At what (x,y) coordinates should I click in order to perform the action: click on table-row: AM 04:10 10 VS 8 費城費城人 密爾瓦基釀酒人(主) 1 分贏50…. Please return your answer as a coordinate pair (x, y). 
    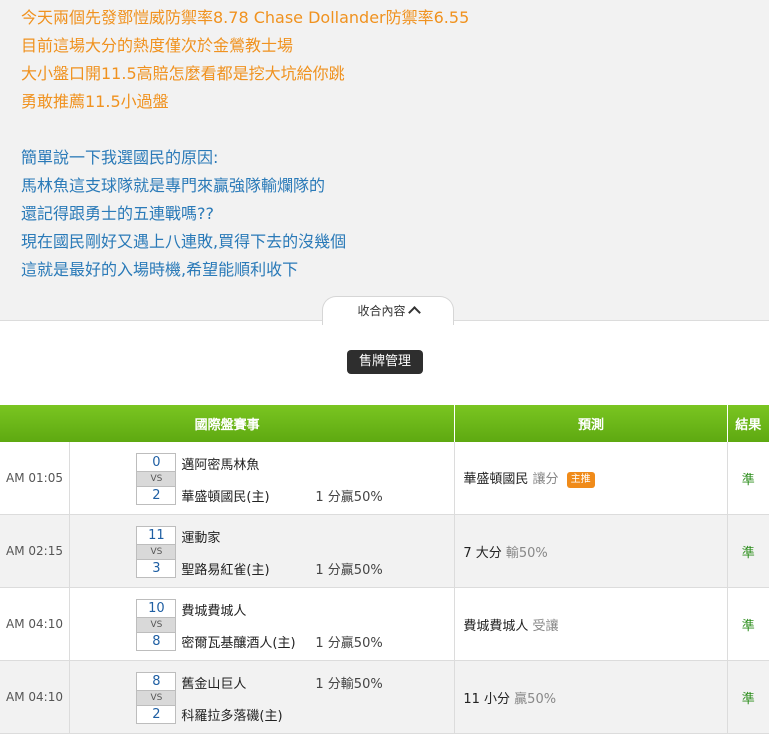
    Looking at the image, I should click on (384, 624).